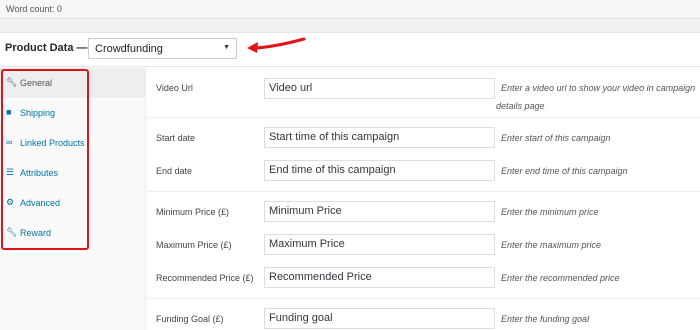 The width and height of the screenshot is (700, 330). Describe the element at coordinates (379, 277) in the screenshot. I see `recommended-price-input: Recommended Price` at that location.